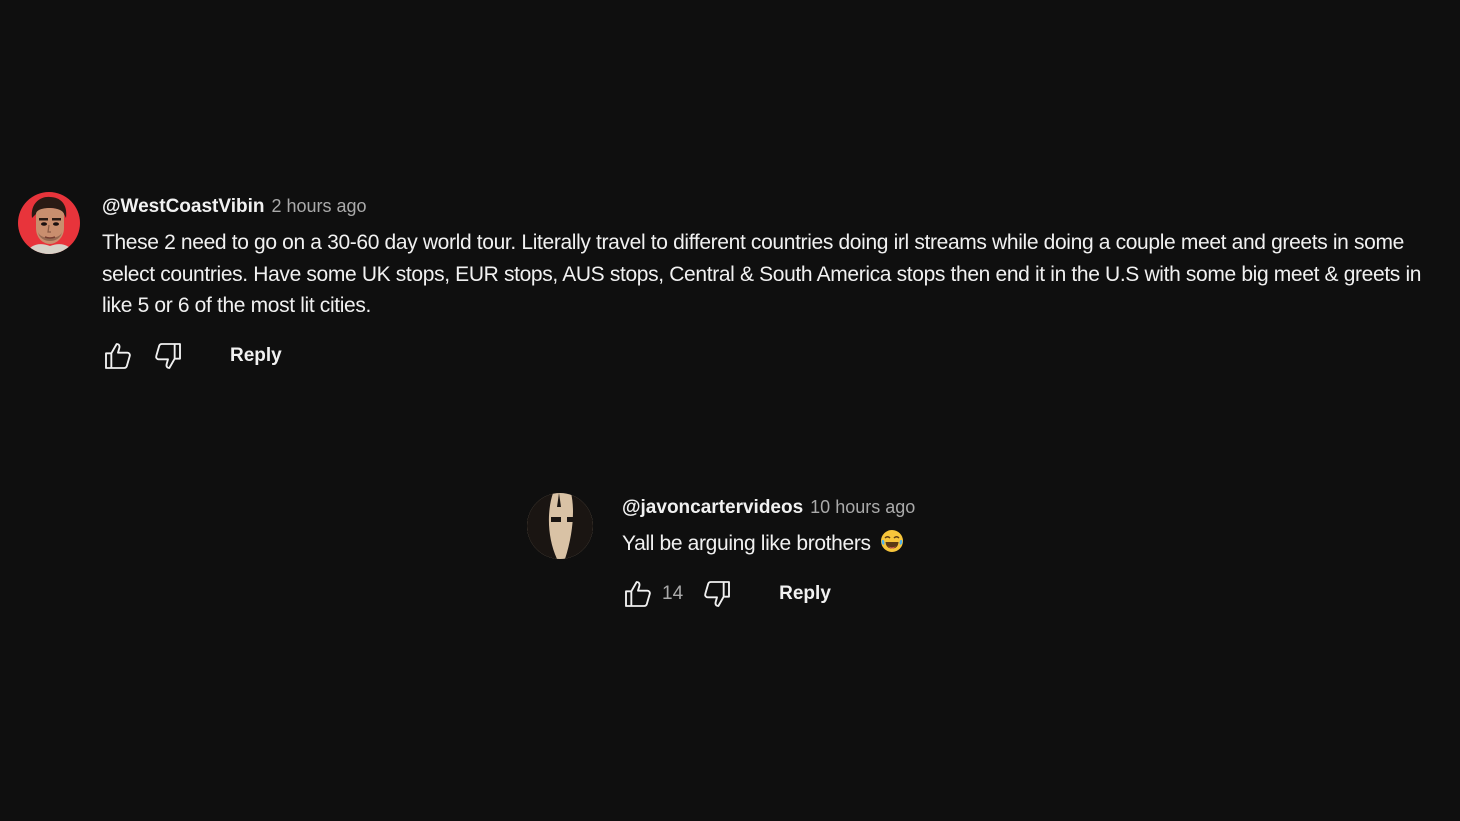 Image resolution: width=1460 pixels, height=821 pixels. What do you see at coordinates (862, 507) in the screenshot?
I see `comment-timestamp: 10 hours ago` at bounding box center [862, 507].